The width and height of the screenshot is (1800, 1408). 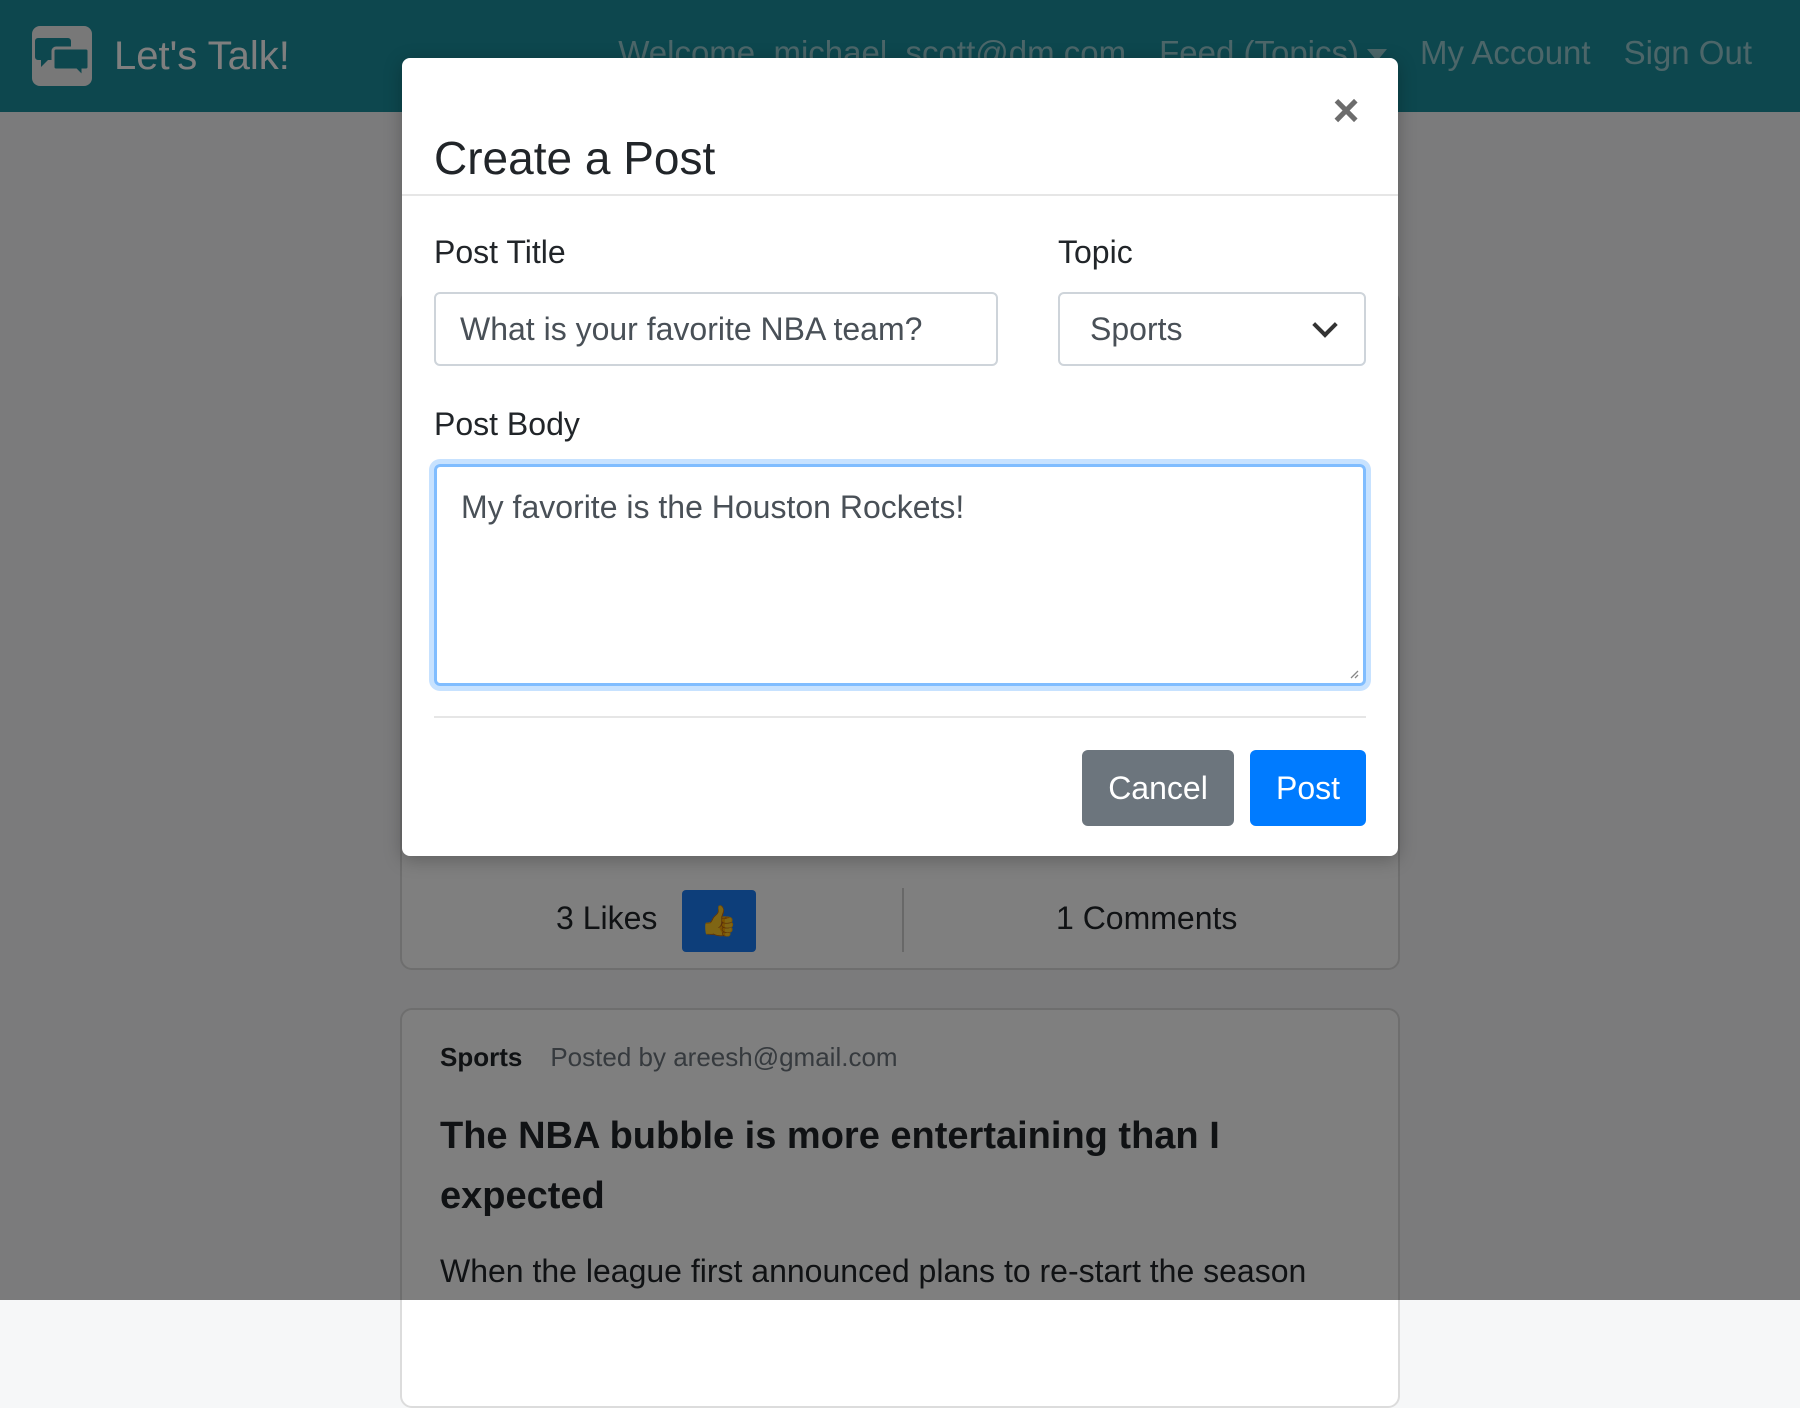 What do you see at coordinates (1158, 788) in the screenshot?
I see `cancel-button: Cancel` at bounding box center [1158, 788].